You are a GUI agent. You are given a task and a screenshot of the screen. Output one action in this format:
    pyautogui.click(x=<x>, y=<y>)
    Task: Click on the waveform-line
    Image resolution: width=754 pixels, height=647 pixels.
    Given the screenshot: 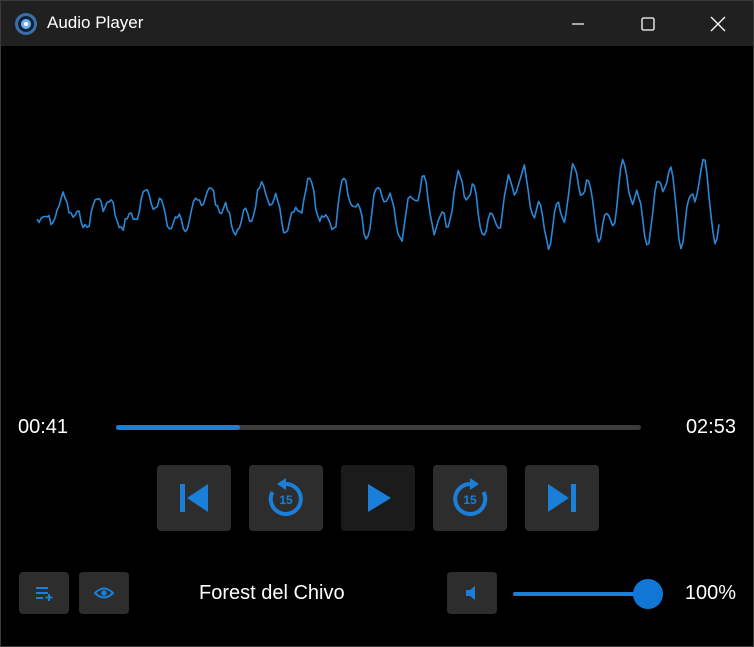 What is the action you would take?
    pyautogui.click(x=378, y=204)
    